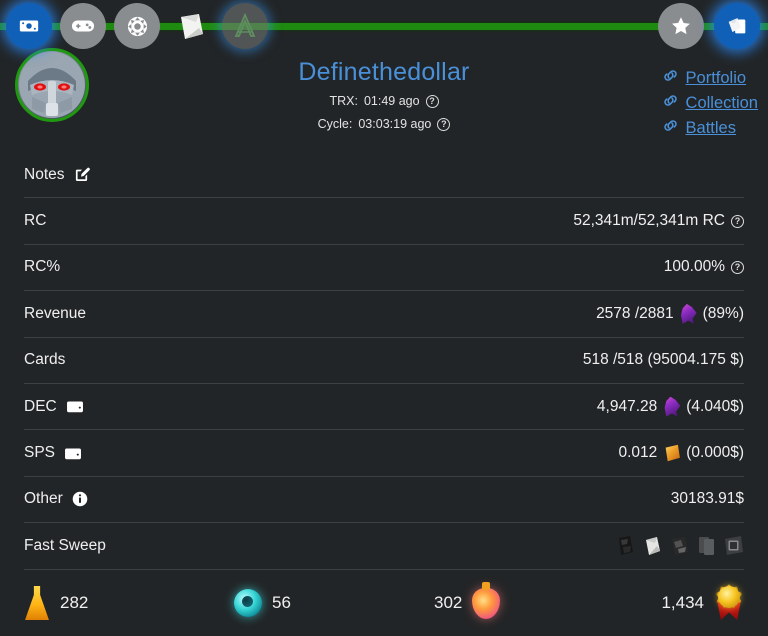 The image size is (768, 636). What do you see at coordinates (721, 102) in the screenshot?
I see `link-collection-label: Collection` at bounding box center [721, 102].